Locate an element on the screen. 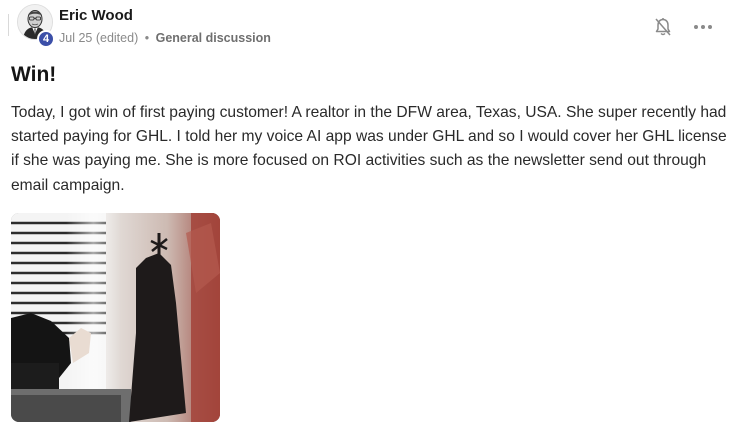 This screenshot has height=426, width=745. post-image is located at coordinates (115, 317).